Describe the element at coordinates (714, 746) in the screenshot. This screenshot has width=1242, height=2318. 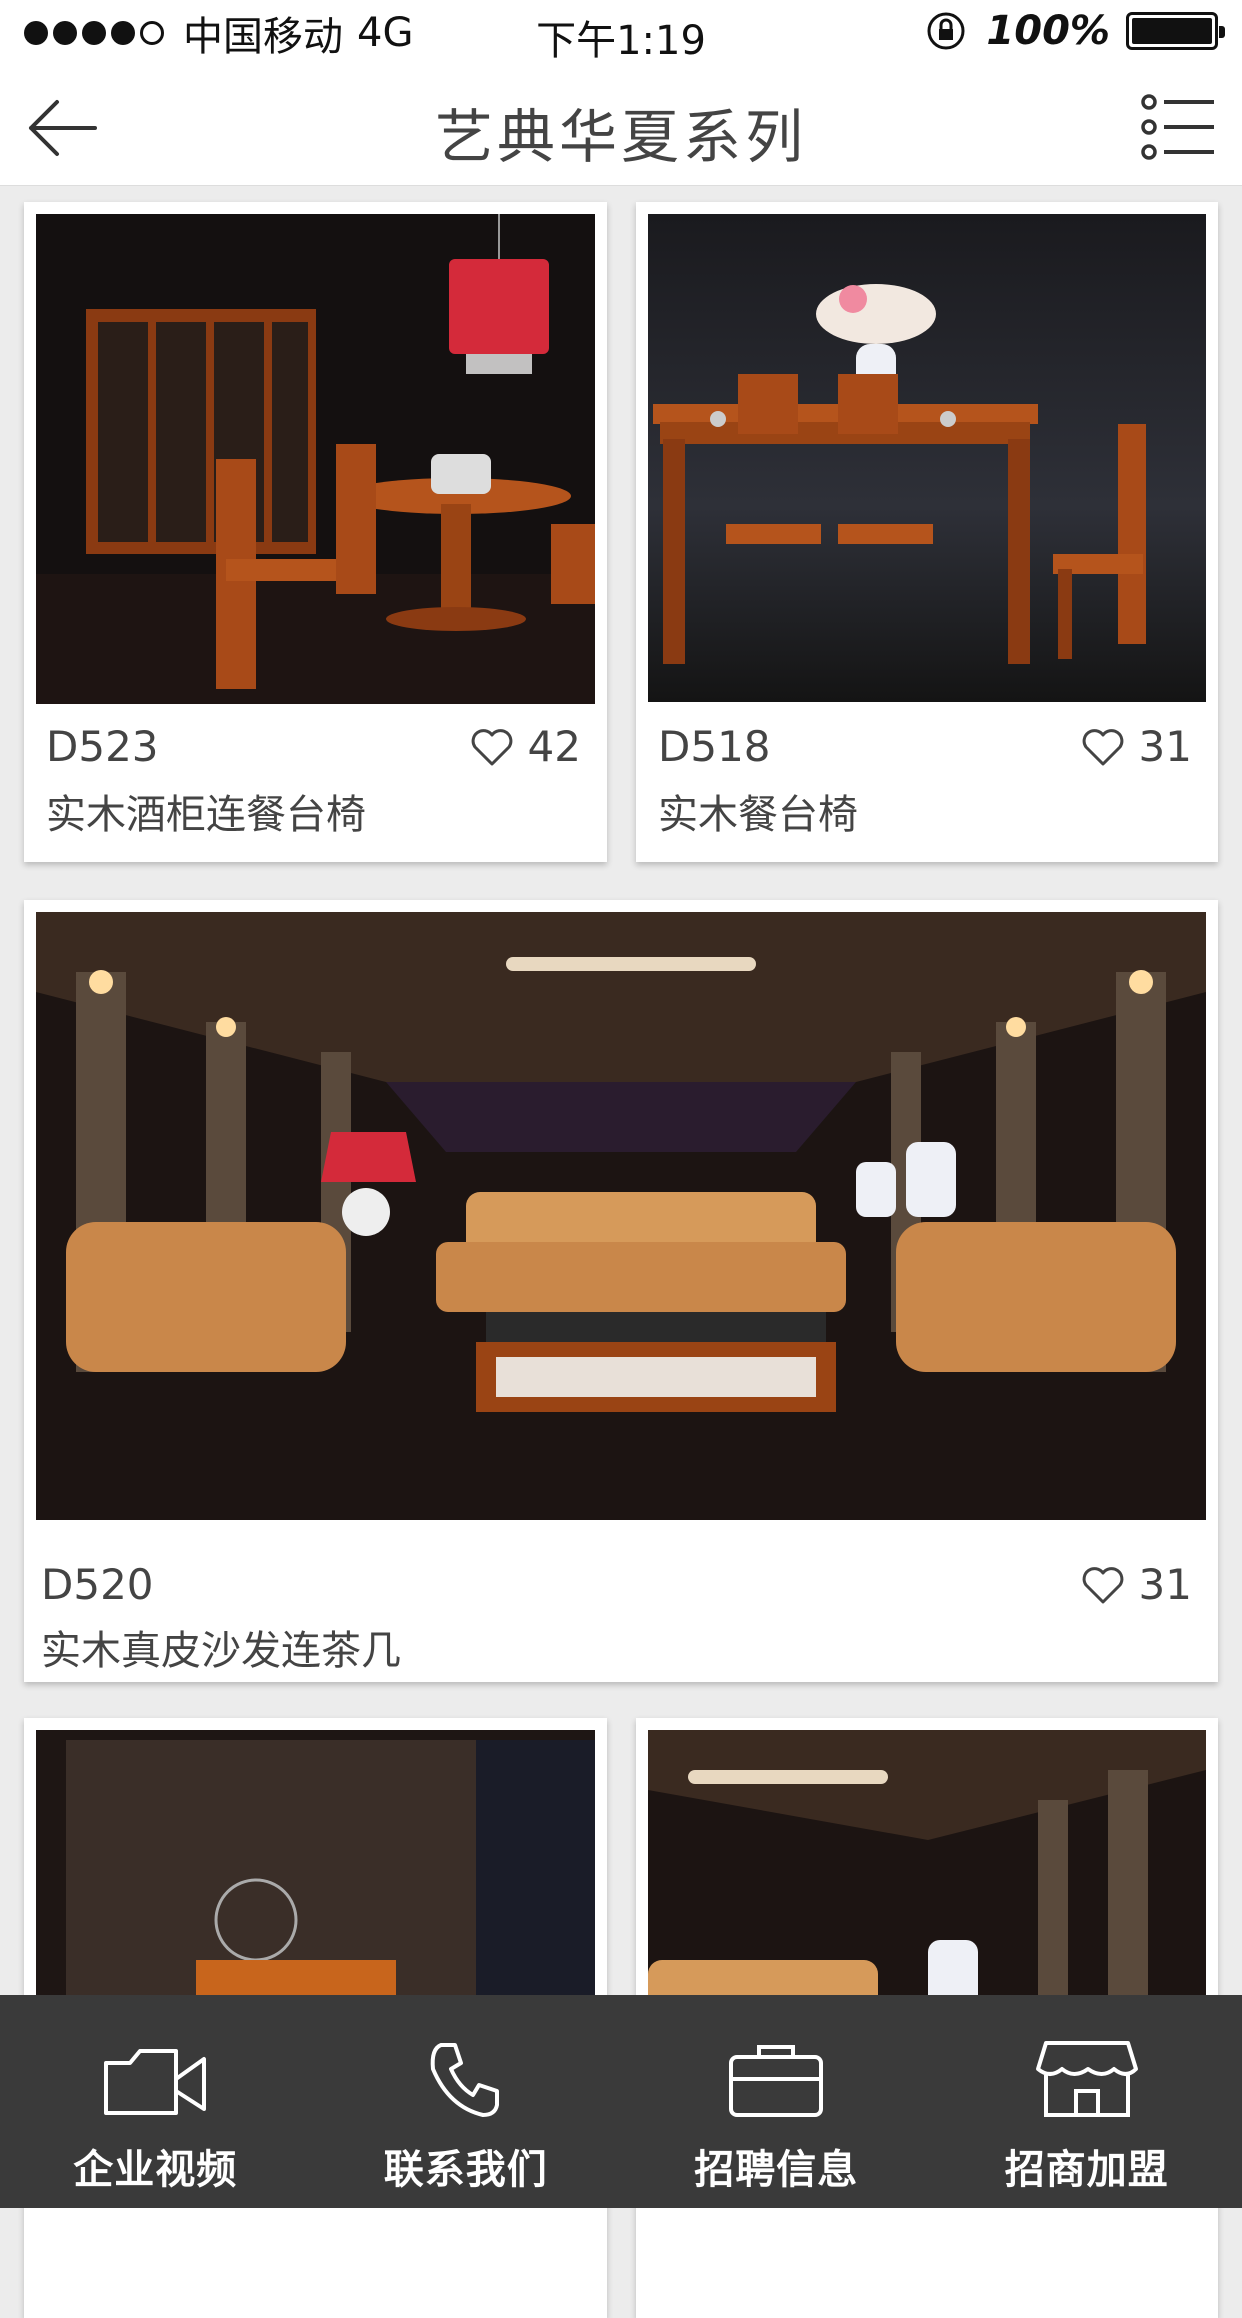
I see `product-code: D518` at that location.